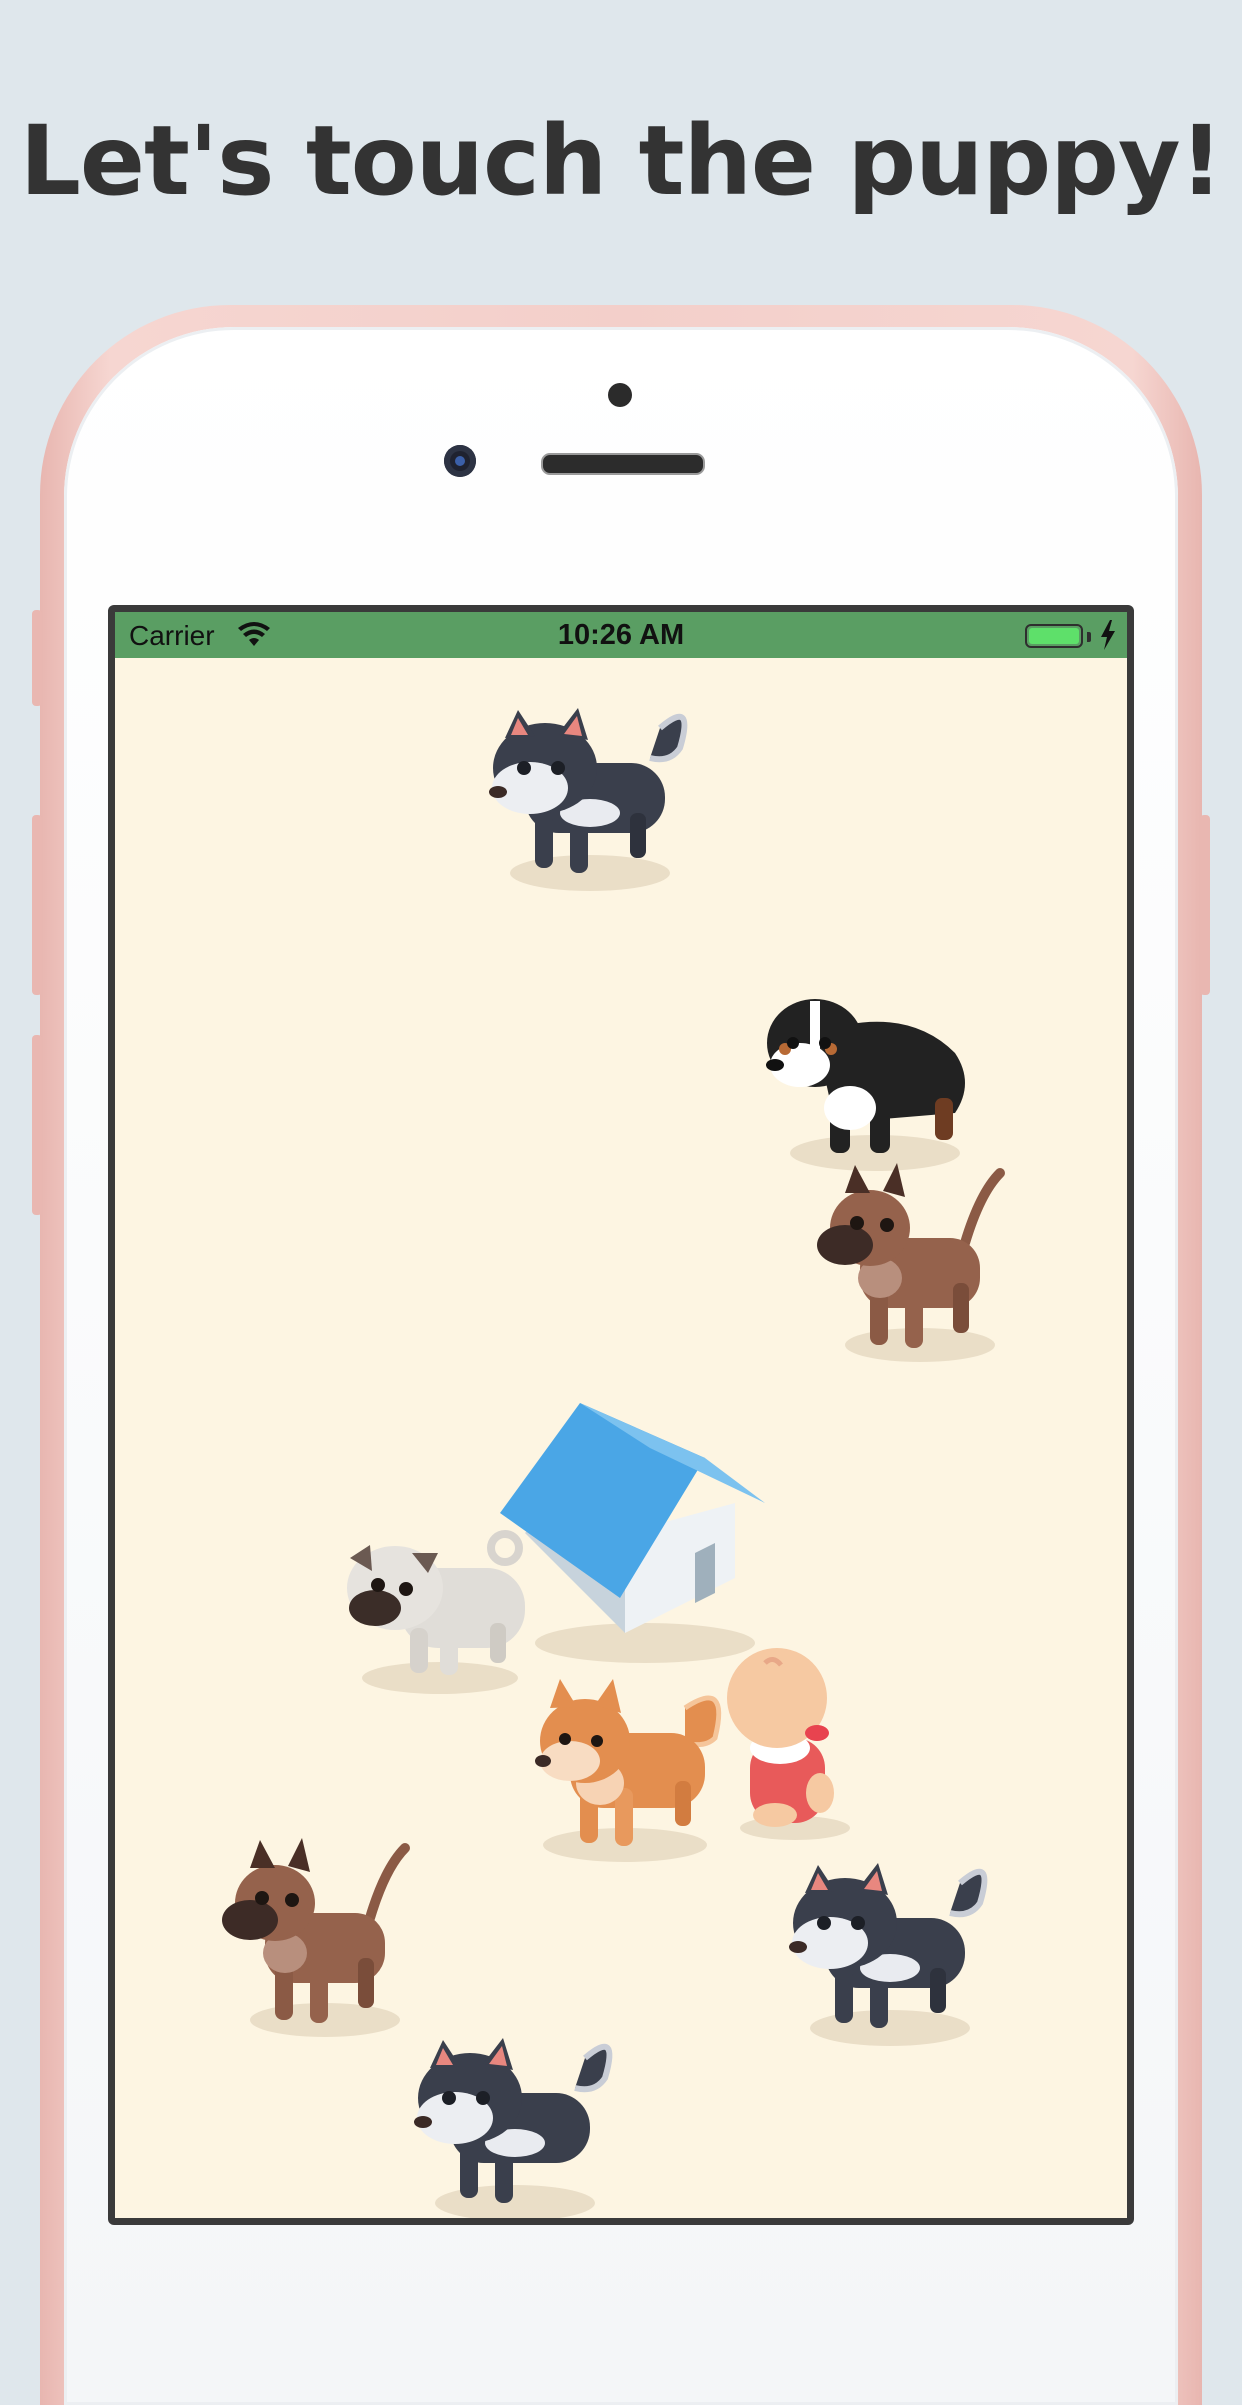 The height and width of the screenshot is (2405, 1242). What do you see at coordinates (645, 1535) in the screenshot?
I see `doghouse` at bounding box center [645, 1535].